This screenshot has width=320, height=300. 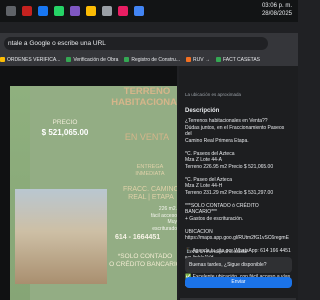 I want to click on note: *SOLO CONTADO O CRÉDITO BANCARIO, so click(x=143, y=260).